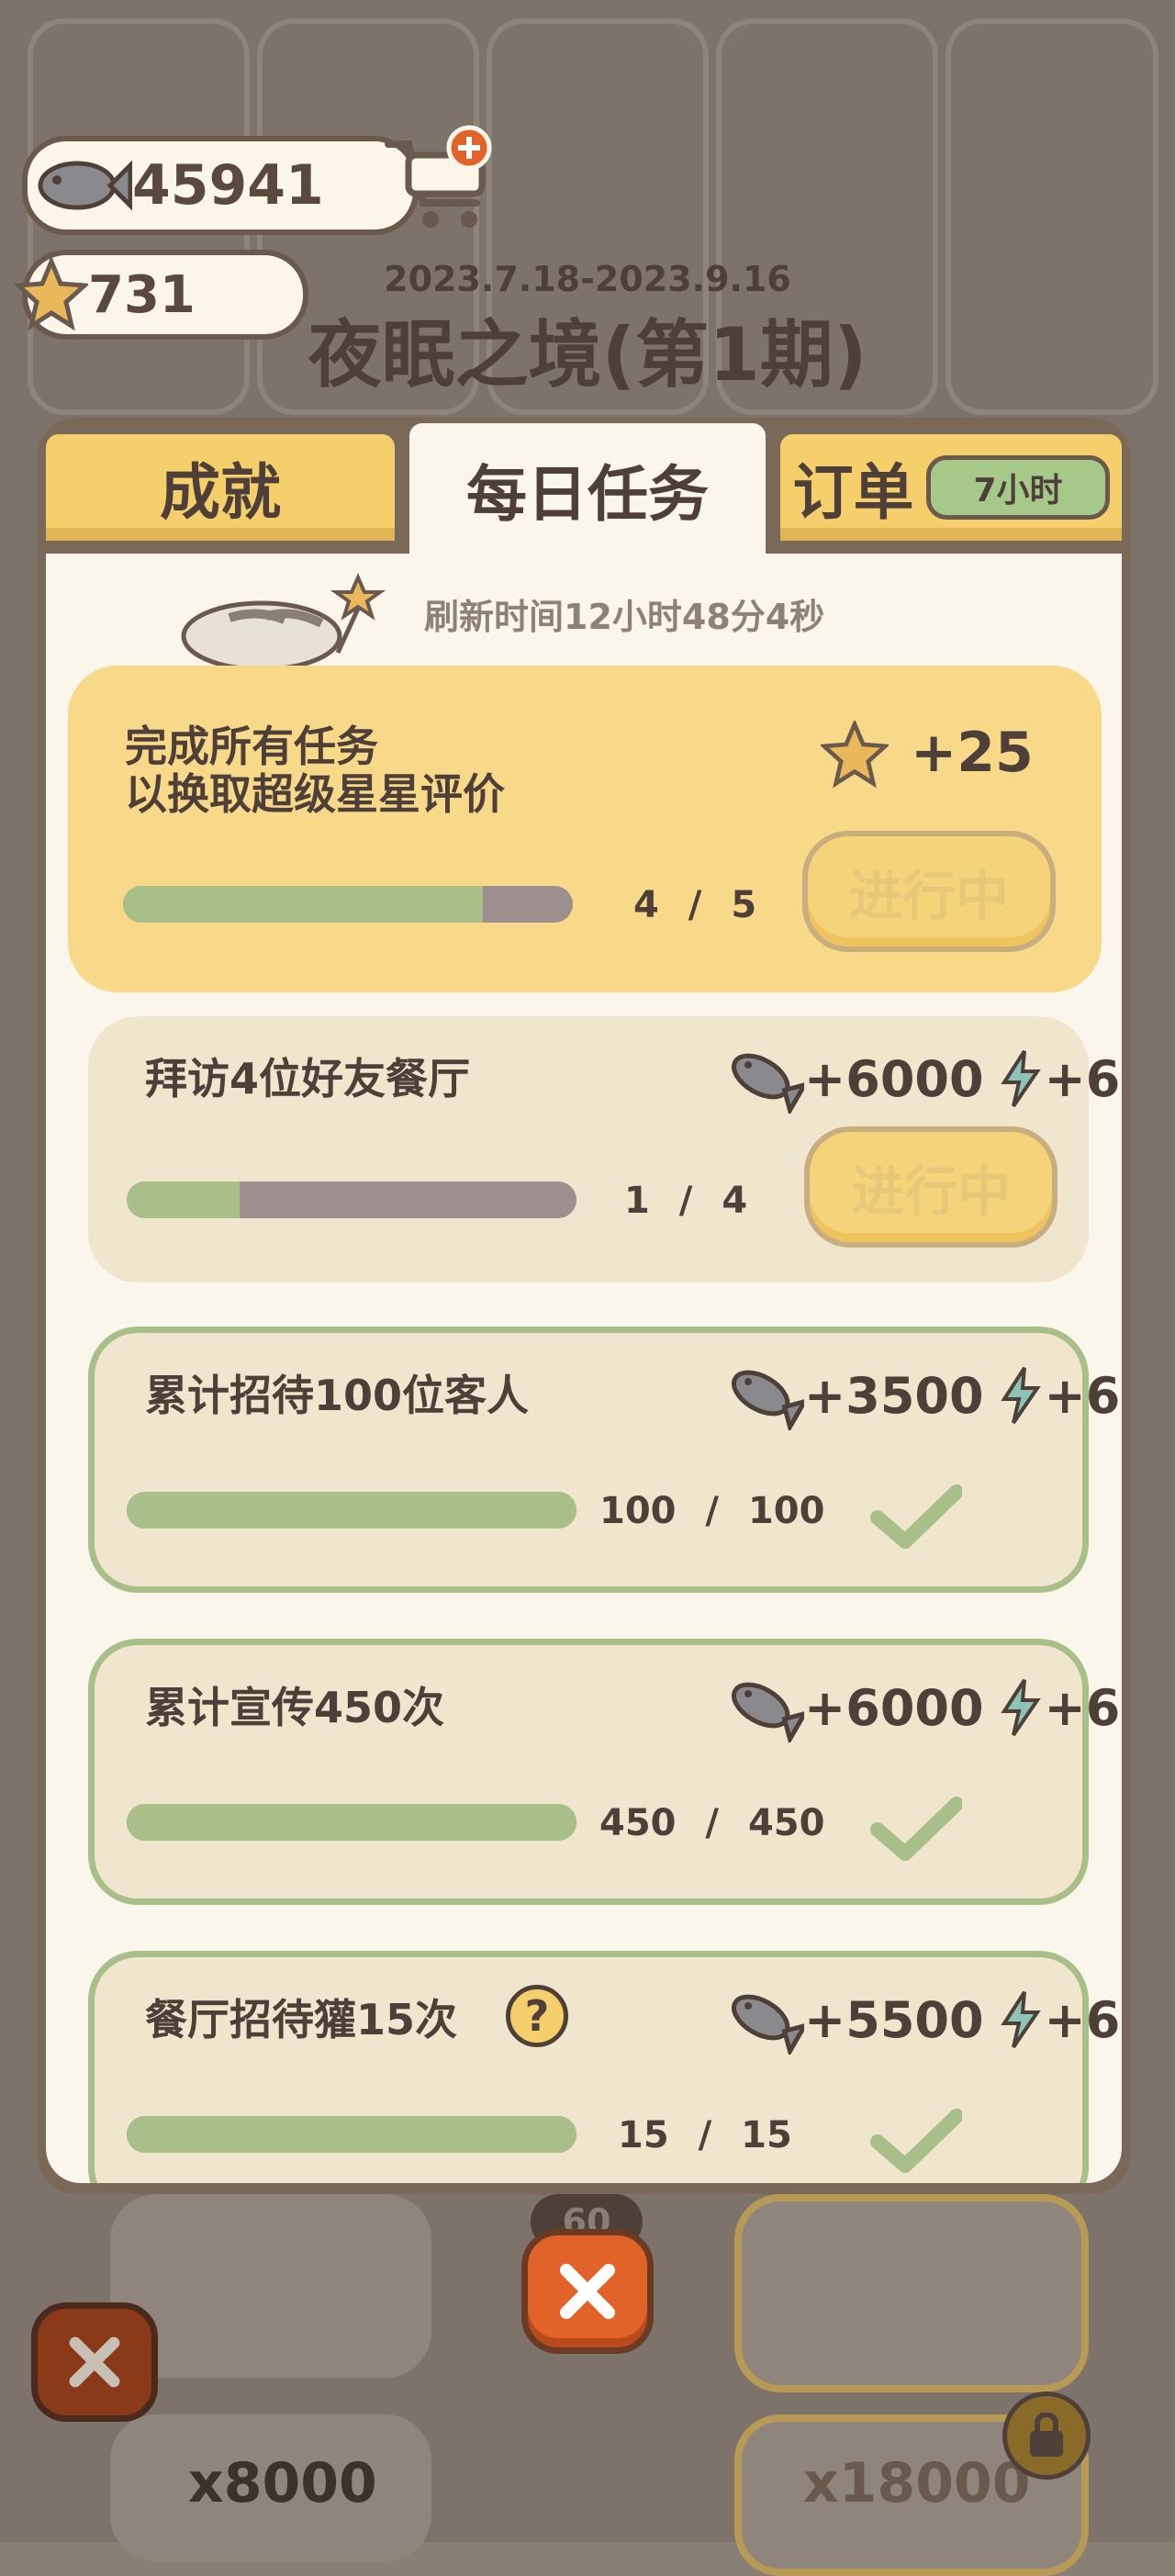  Describe the element at coordinates (282, 2483) in the screenshot. I see `background-count-left: x8000` at that location.